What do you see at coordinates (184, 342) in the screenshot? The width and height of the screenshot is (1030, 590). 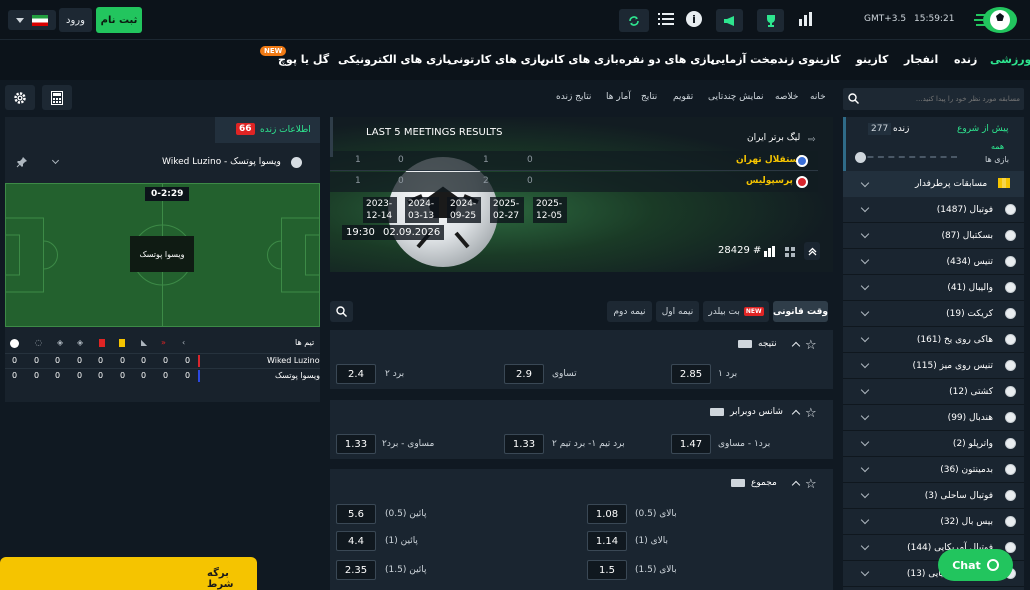 I see `possession-icon: ‹` at bounding box center [184, 342].